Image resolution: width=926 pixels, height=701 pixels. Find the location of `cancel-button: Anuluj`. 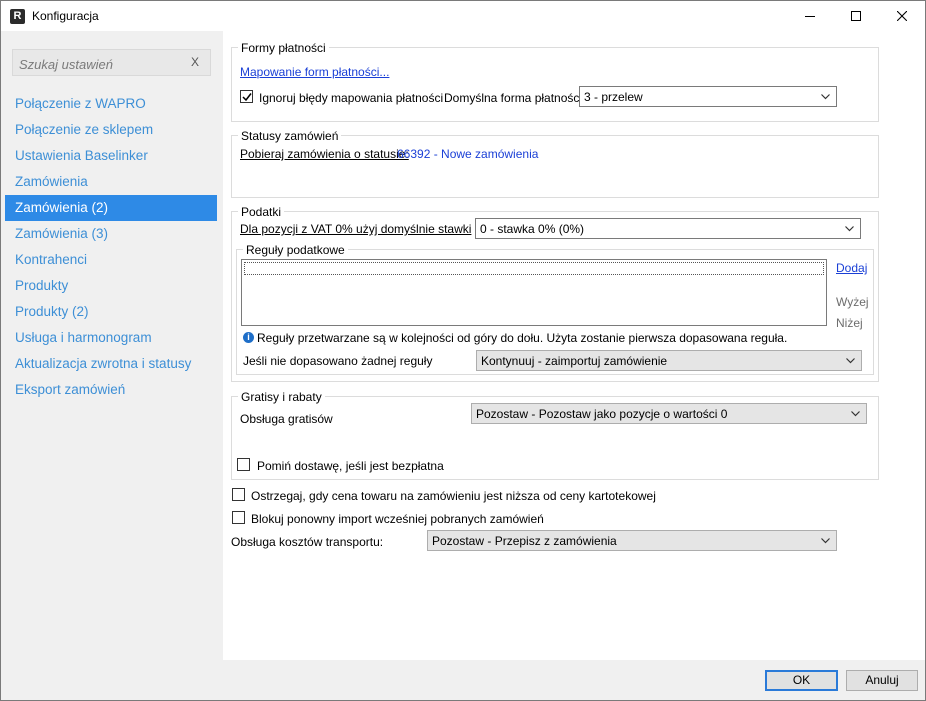

cancel-button: Anuluj is located at coordinates (882, 680).